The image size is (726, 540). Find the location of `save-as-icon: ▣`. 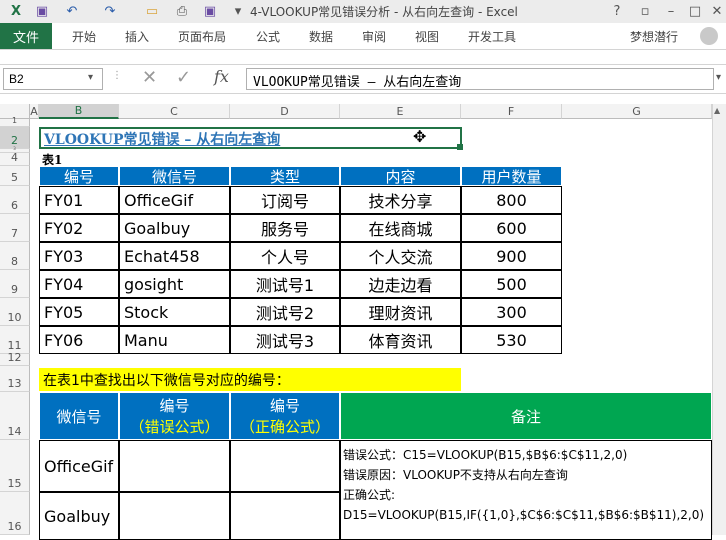

save-as-icon: ▣ is located at coordinates (210, 11).